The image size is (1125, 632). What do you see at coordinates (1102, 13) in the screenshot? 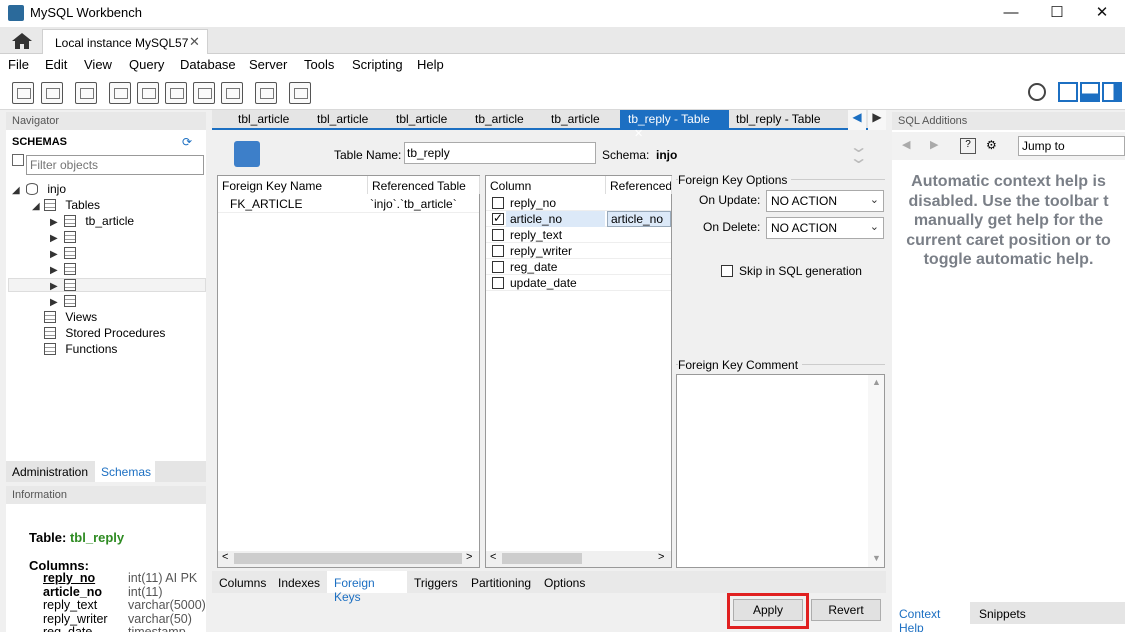
I see `close-button: ✕` at bounding box center [1102, 13].